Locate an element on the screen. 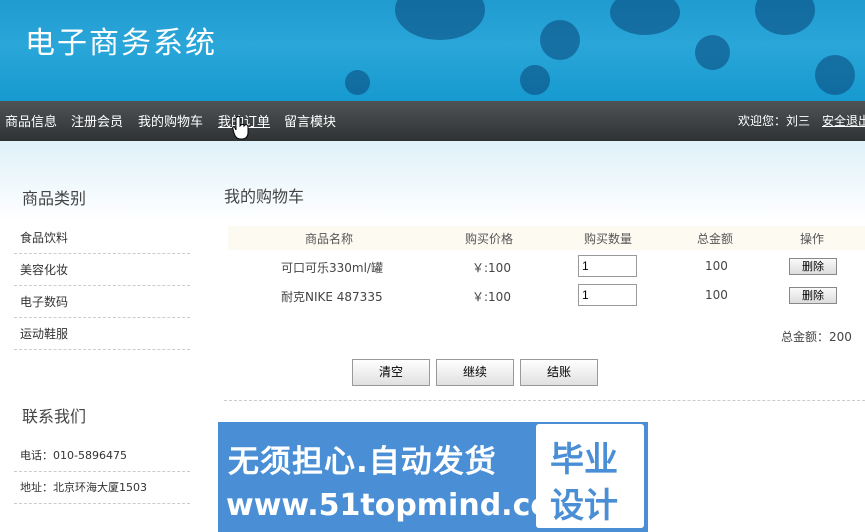 This screenshot has height=532, width=865. column-header: 商品名称 is located at coordinates (329, 239).